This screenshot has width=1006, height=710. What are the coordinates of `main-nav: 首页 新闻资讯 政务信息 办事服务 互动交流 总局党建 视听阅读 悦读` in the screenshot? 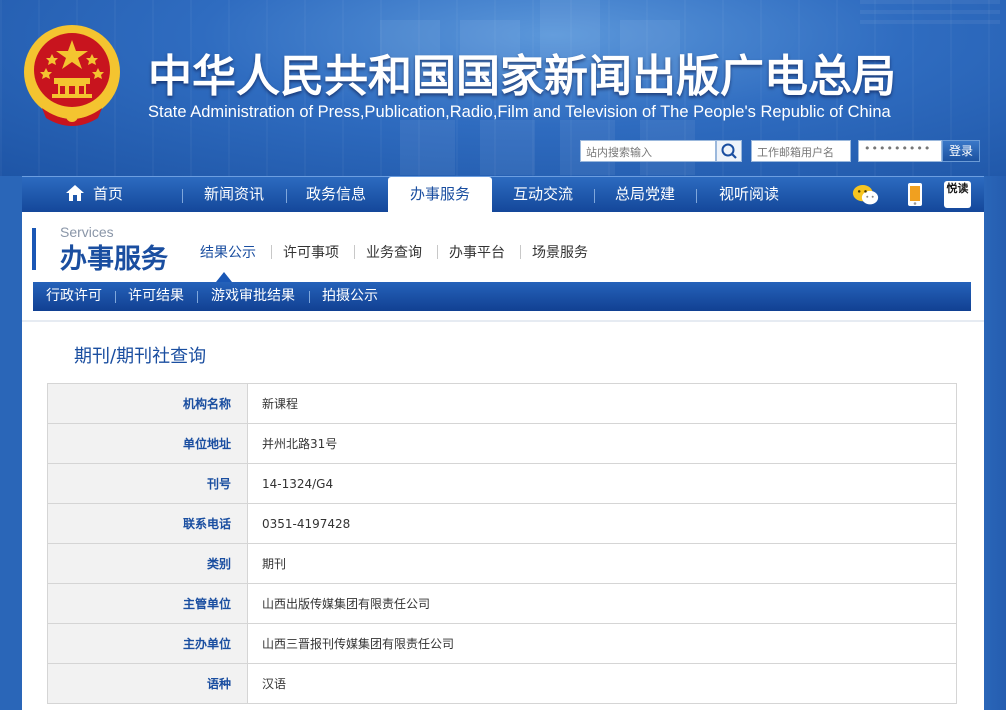 It's located at (503, 194).